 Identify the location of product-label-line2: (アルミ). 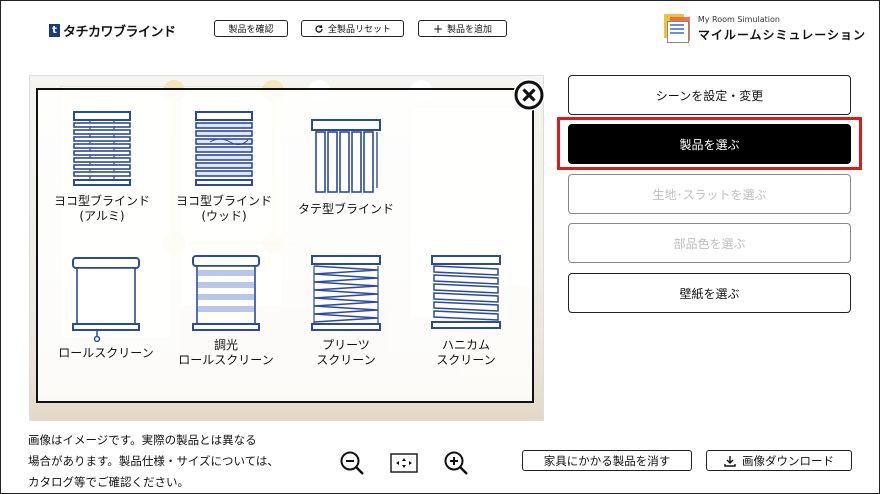
(102, 216).